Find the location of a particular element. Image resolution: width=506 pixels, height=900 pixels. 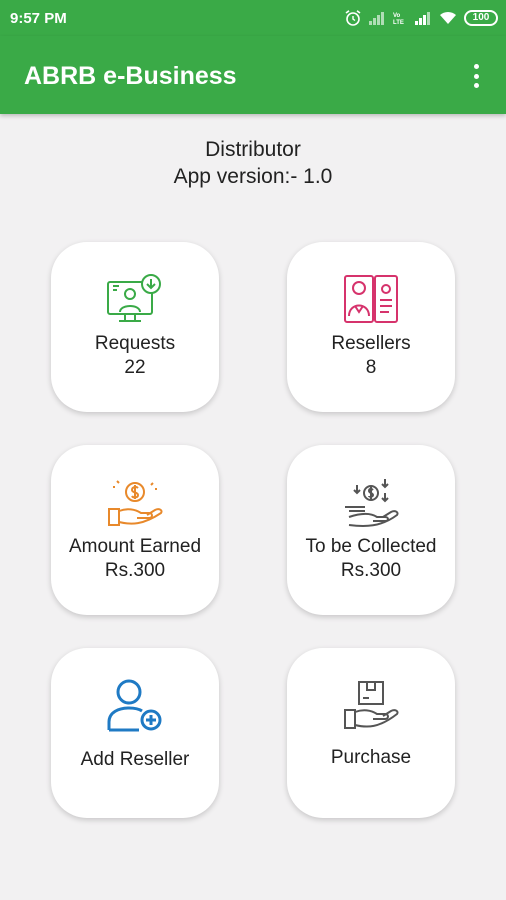

resellers-label: Resellers is located at coordinates (371, 343).